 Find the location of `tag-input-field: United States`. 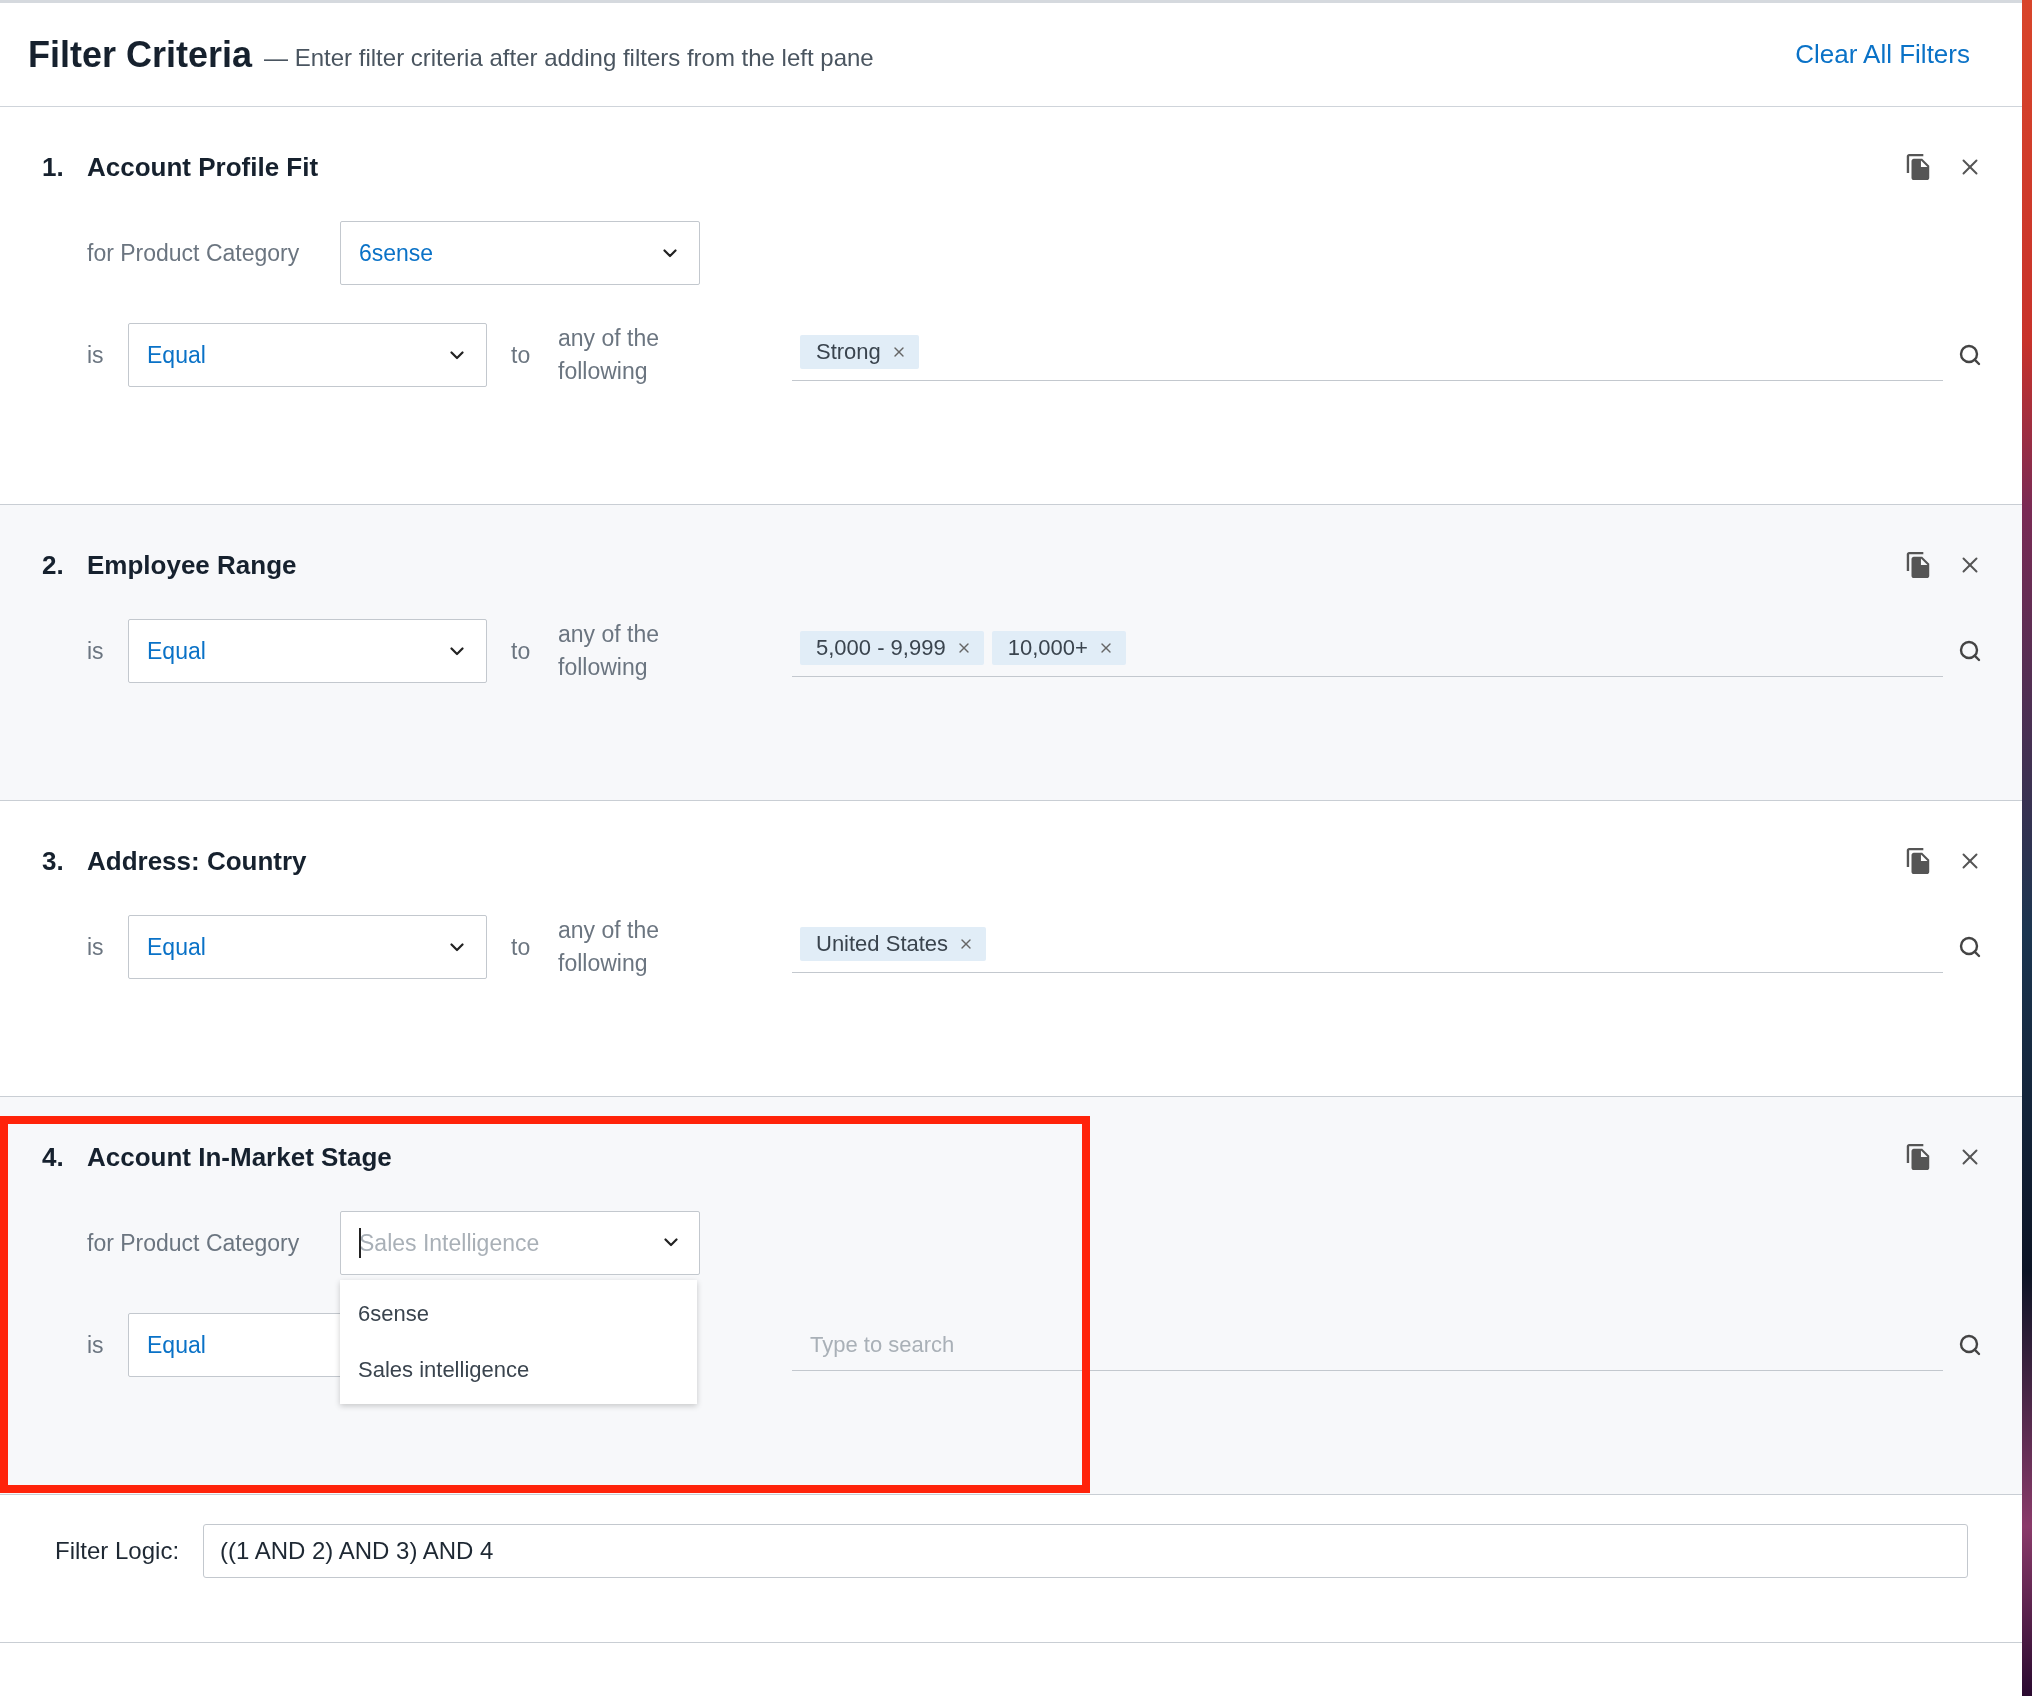

tag-input-field: United States is located at coordinates (1367, 947).